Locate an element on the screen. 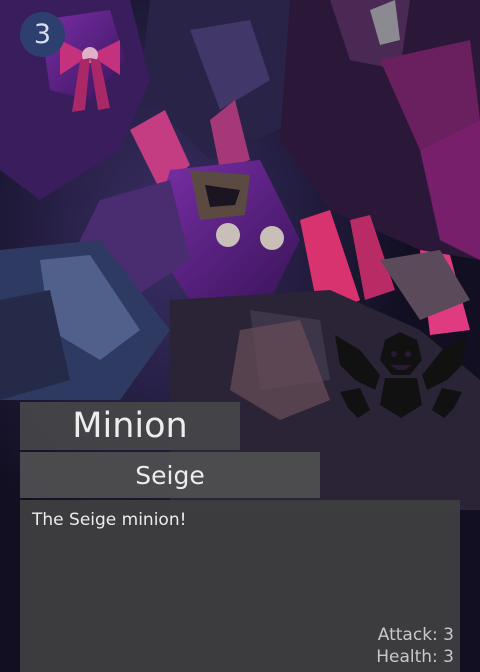 Image resolution: width=480 pixels, height=672 pixels. mana-cost-badge: 3 is located at coordinates (42, 34).